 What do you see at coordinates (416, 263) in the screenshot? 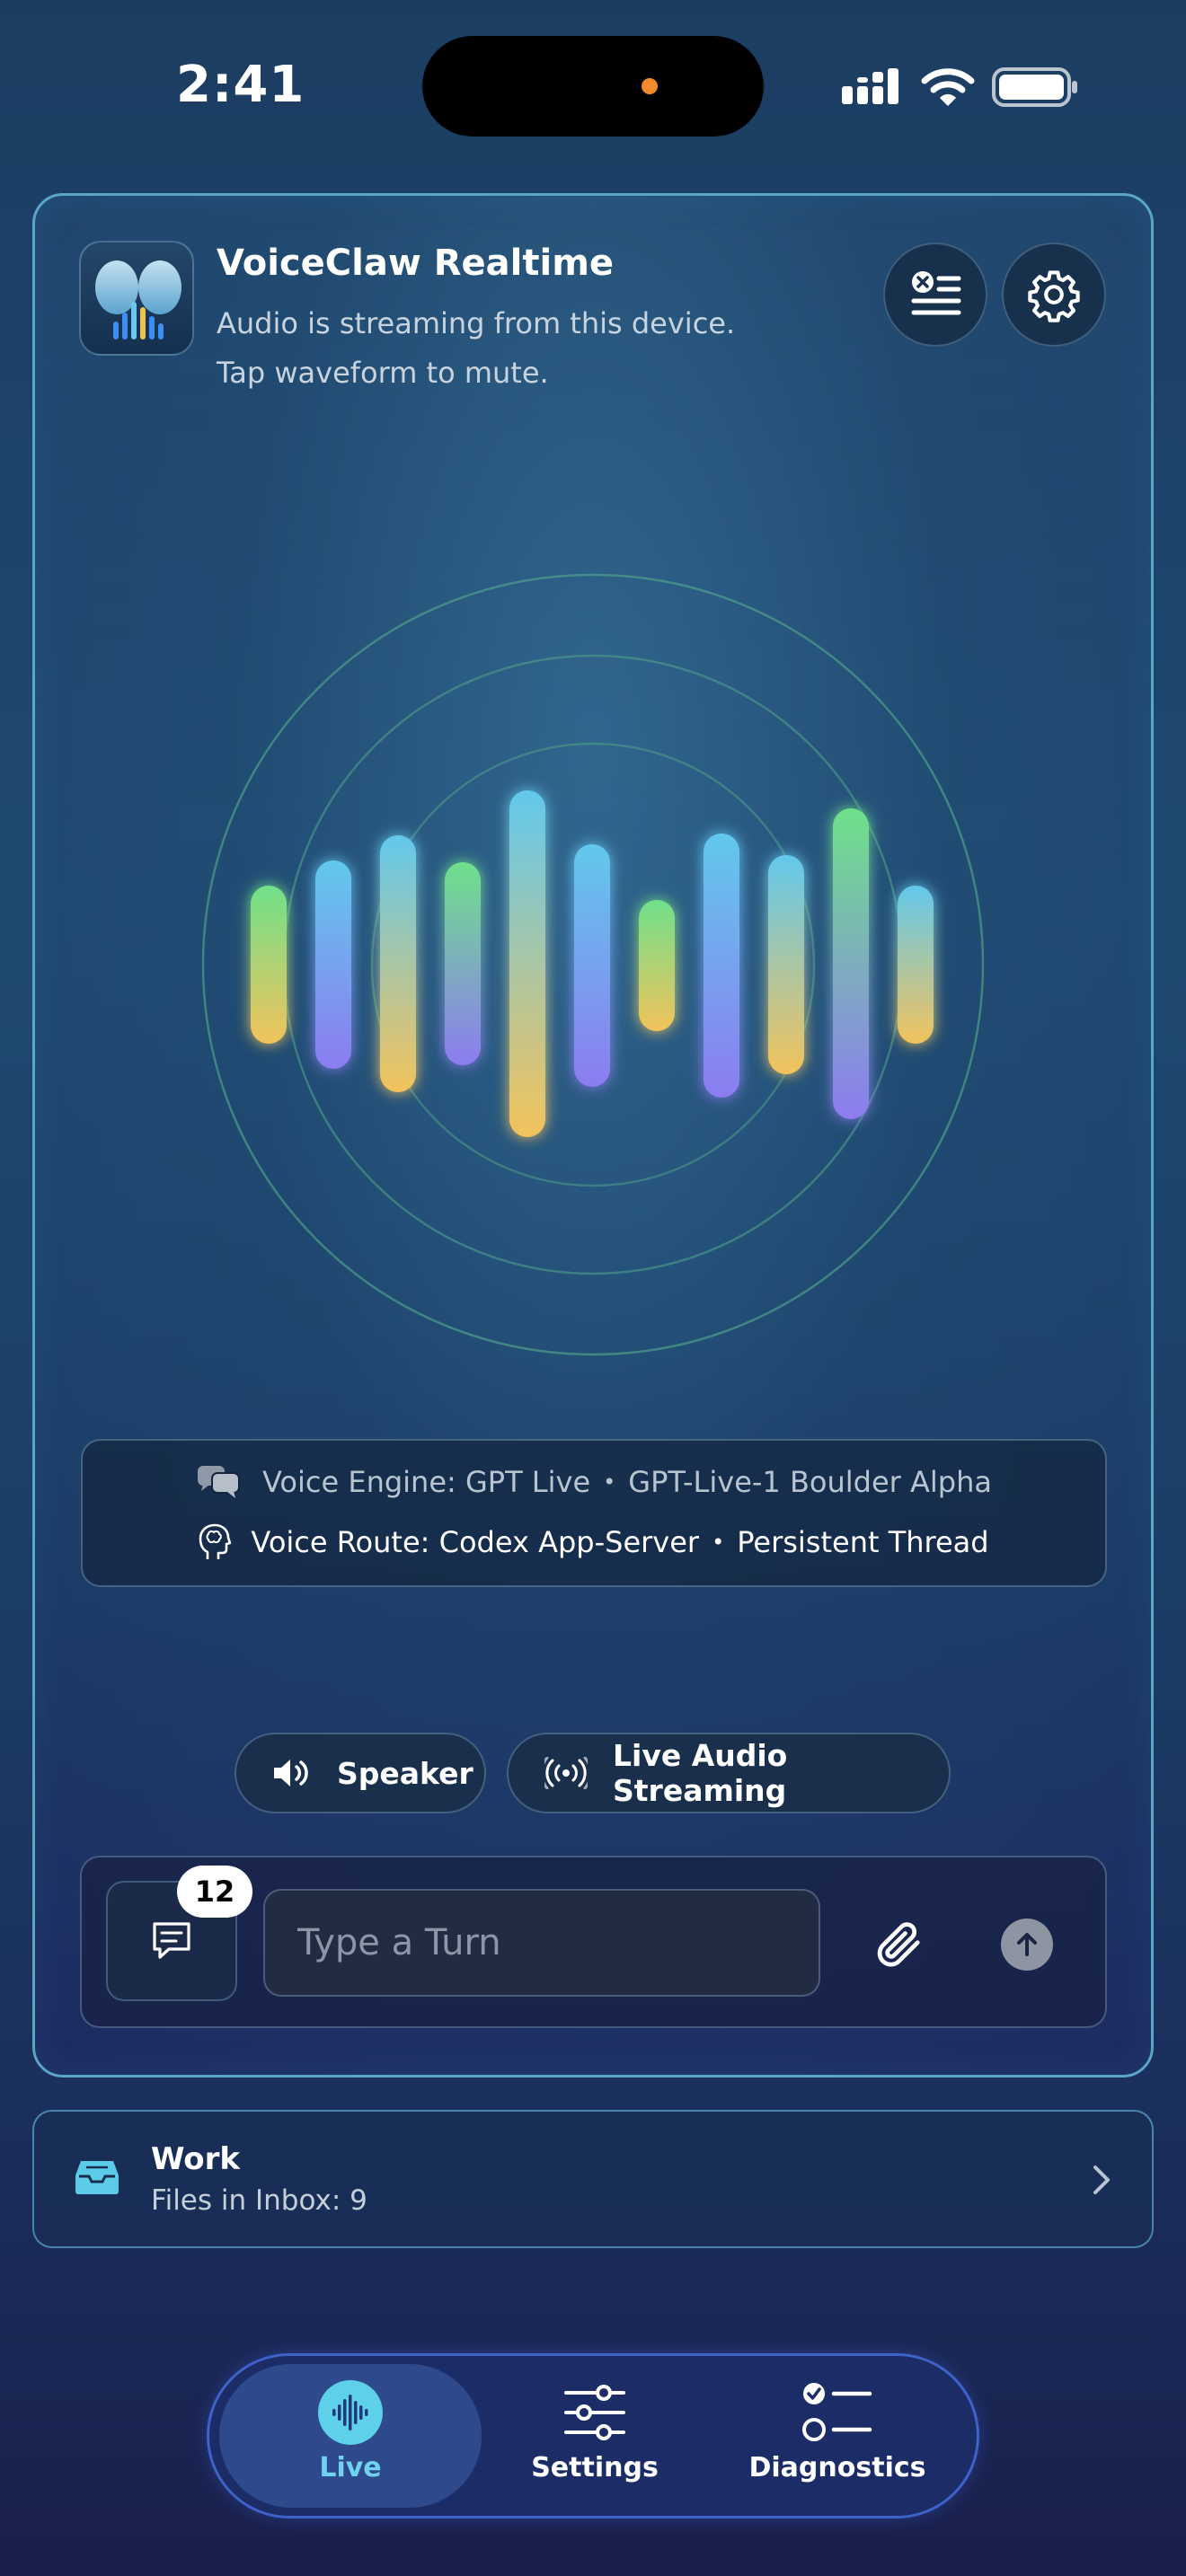
I see `app-title: VoiceClaw Realtime` at bounding box center [416, 263].